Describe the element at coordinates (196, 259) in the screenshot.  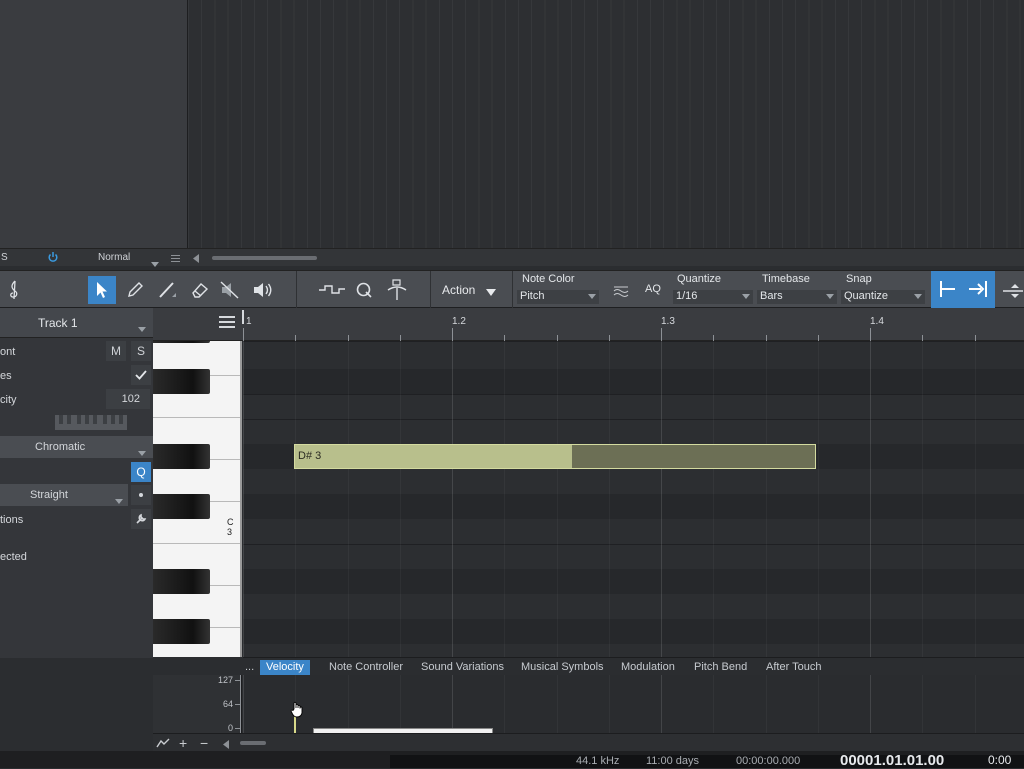
I see `scroll-left-icon` at that location.